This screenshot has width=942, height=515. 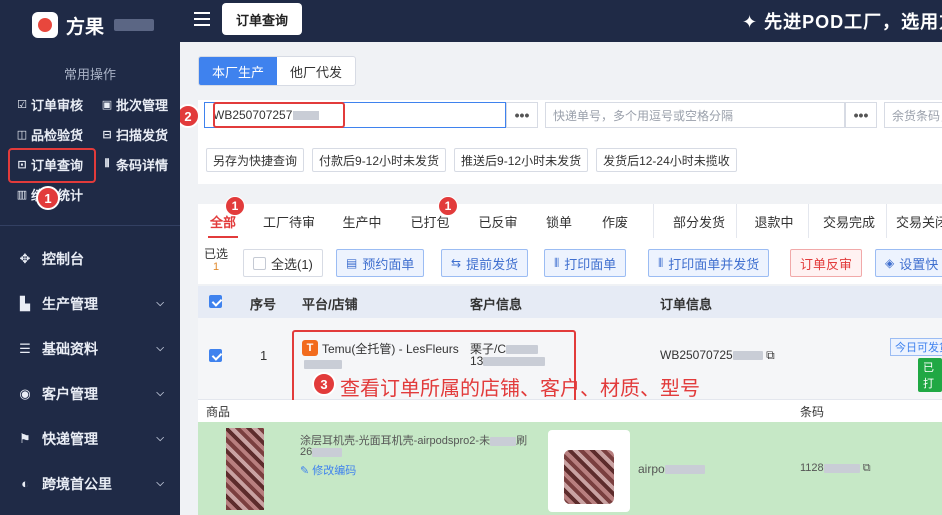 What do you see at coordinates (263, 304) in the screenshot?
I see `col-seq: 序号` at bounding box center [263, 304].